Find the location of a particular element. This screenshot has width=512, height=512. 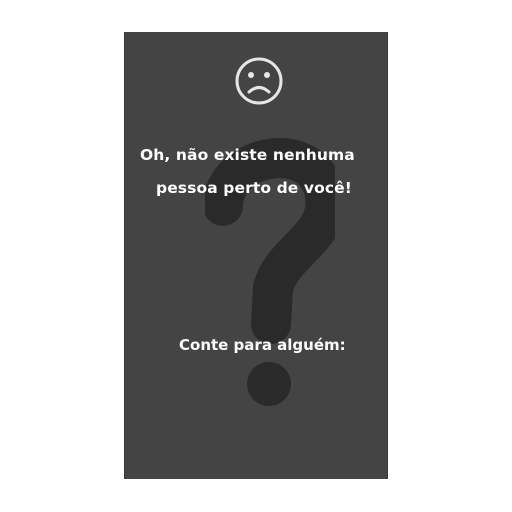

message-line-1: Oh, não existe nenhuma is located at coordinates (247, 155).